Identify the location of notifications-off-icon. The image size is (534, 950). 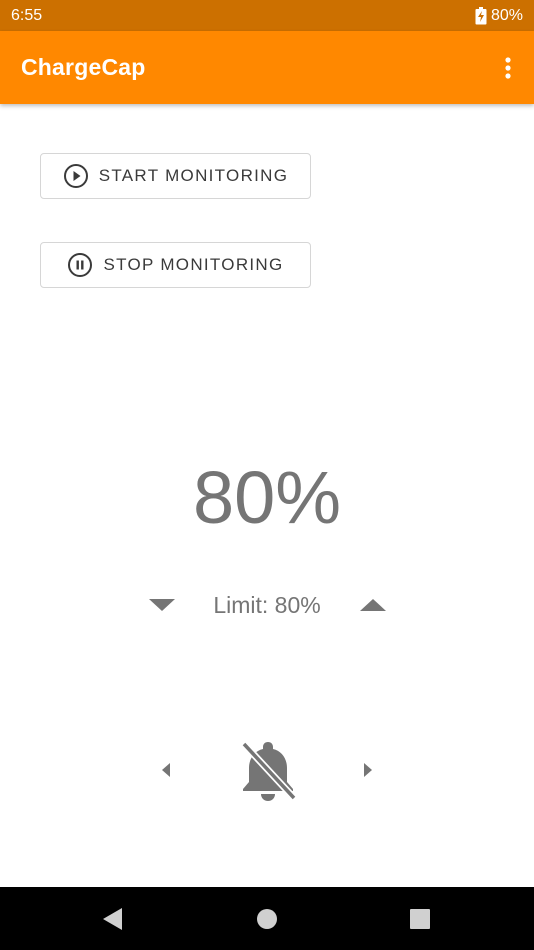
(269, 771).